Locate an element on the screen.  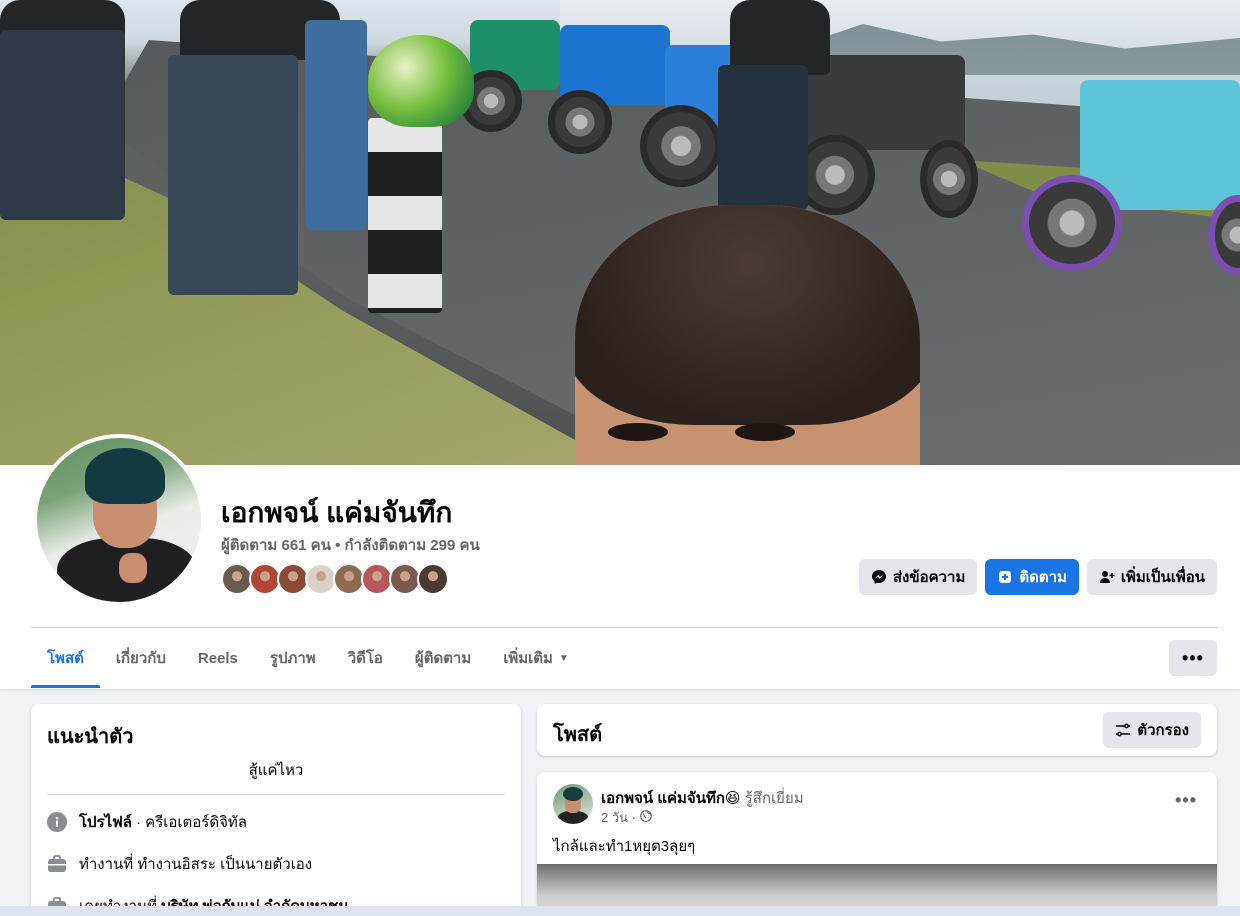
tab-label: ผู้ติดตาม is located at coordinates (443, 658).